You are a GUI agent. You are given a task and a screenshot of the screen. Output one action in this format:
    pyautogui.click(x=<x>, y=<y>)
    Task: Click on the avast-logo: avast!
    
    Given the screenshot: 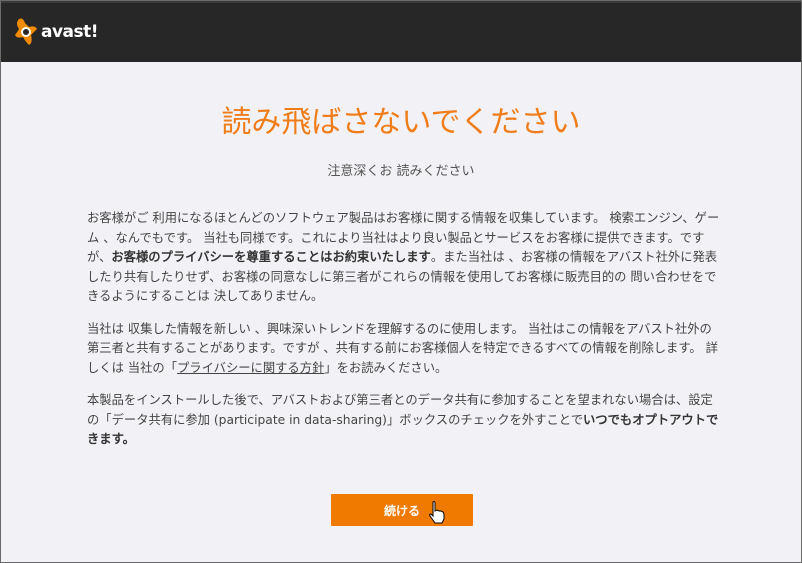 What is the action you would take?
    pyautogui.click(x=56, y=32)
    